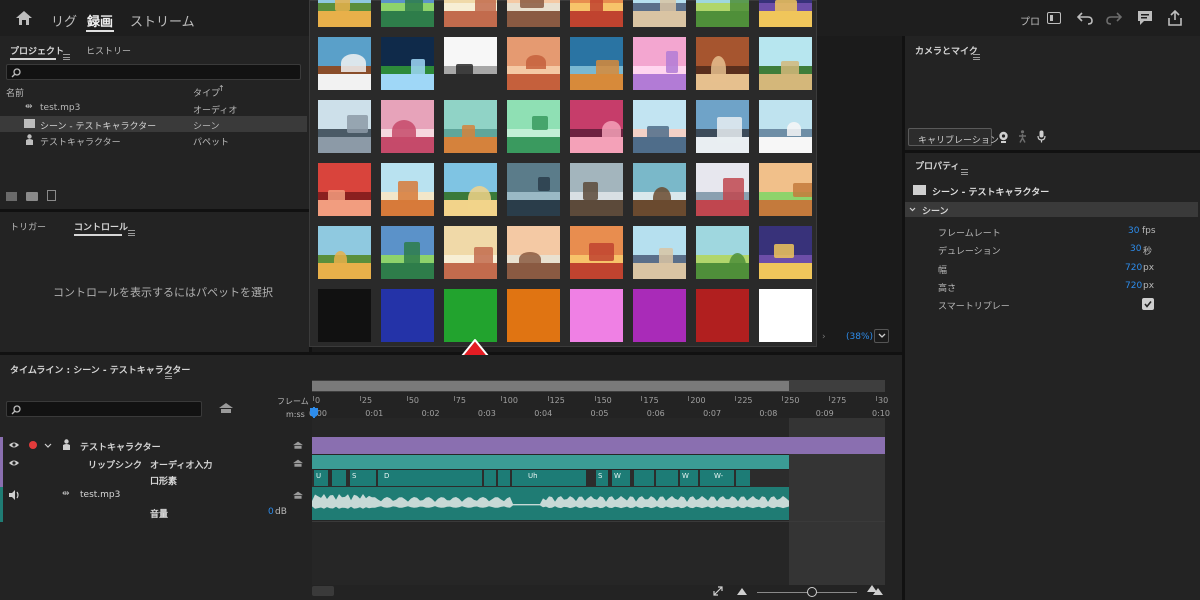 This screenshot has width=1200, height=600. Describe the element at coordinates (976, 56) in the screenshot. I see `camera-menu-icon` at that location.